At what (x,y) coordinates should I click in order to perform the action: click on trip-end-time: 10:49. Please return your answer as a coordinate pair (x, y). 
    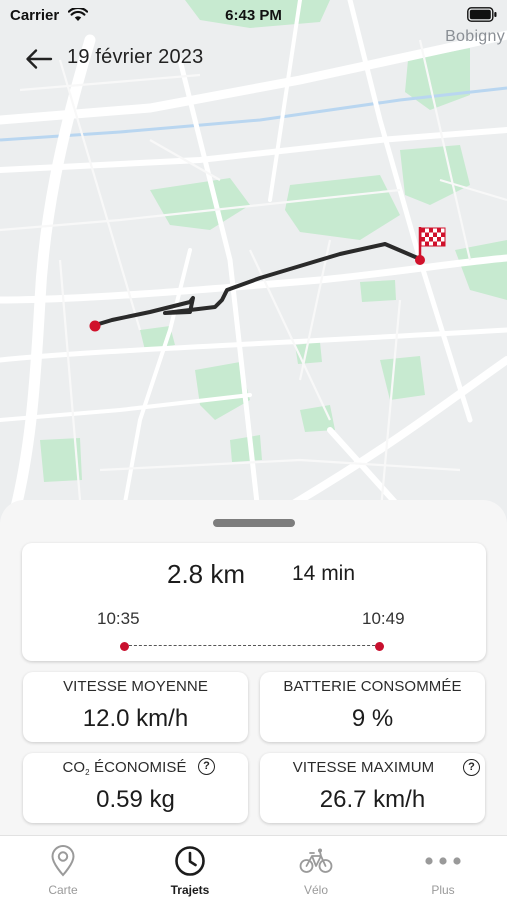
    Looking at the image, I should click on (383, 618).